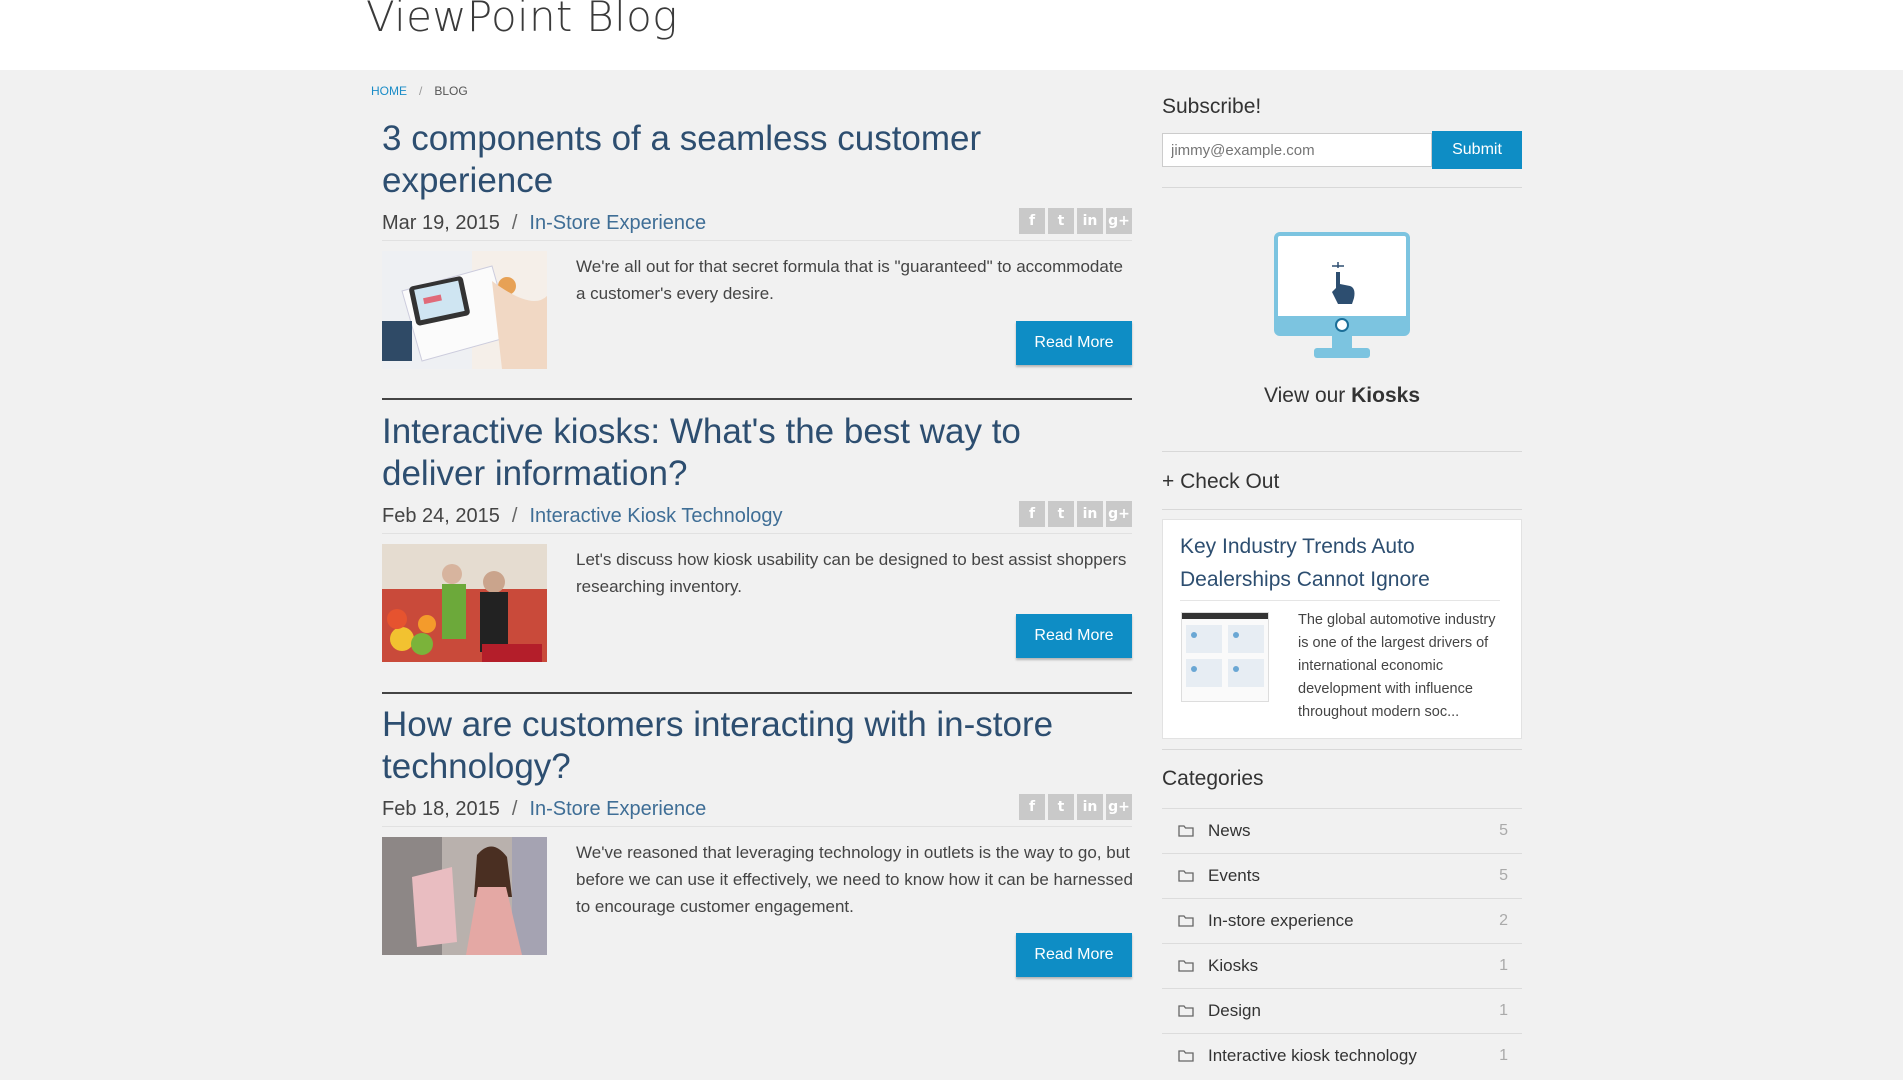 The image size is (1903, 1080). What do you see at coordinates (1342, 875) in the screenshot?
I see `category-item-events: Events 5` at bounding box center [1342, 875].